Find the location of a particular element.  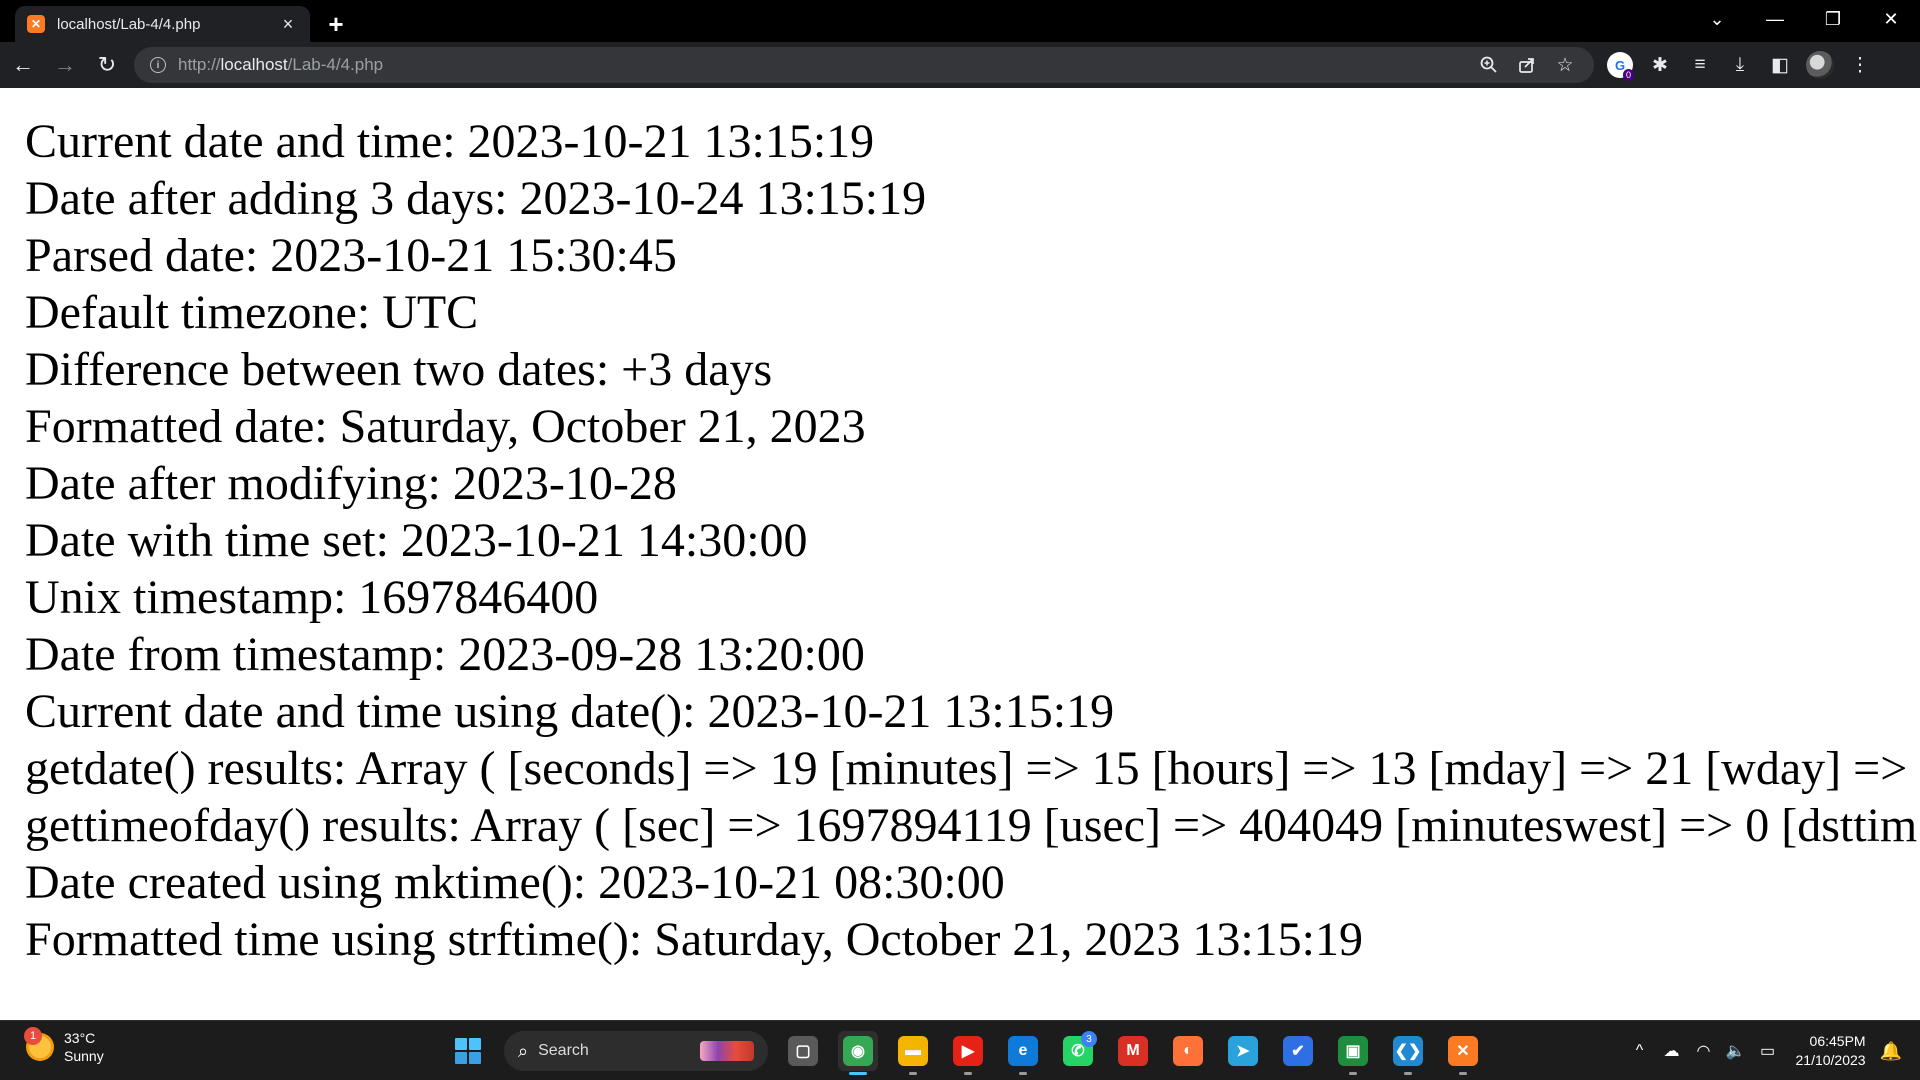

close-window-button: ✕ is located at coordinates (1891, 19).